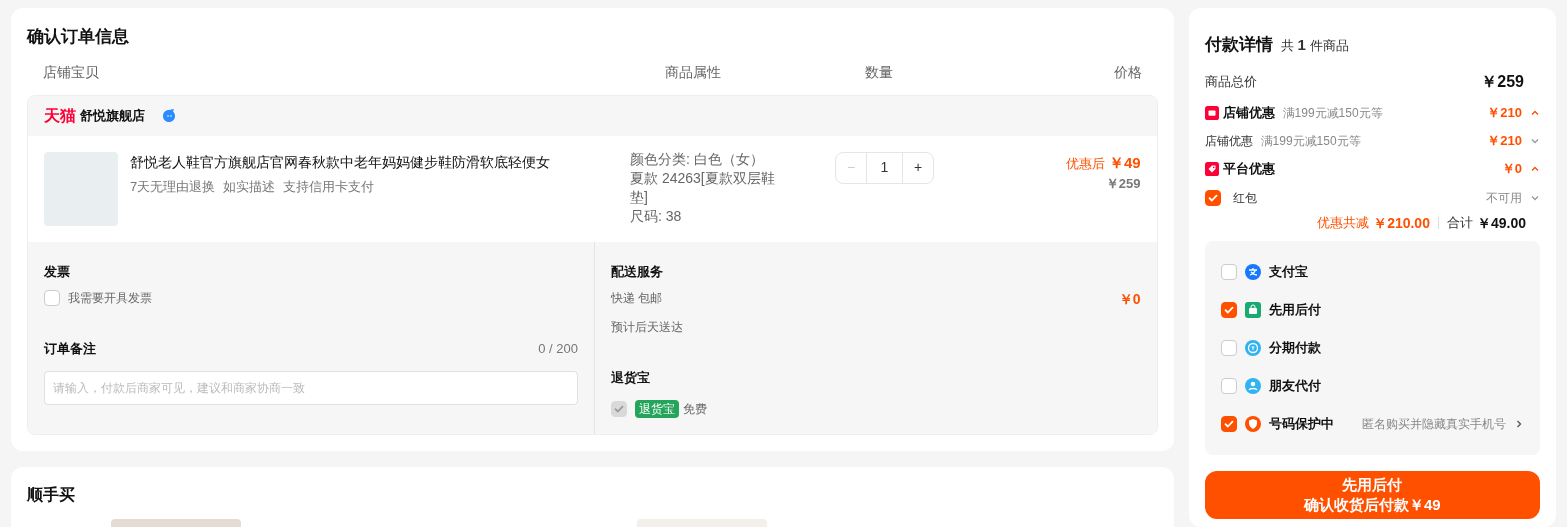 This screenshot has width=1567, height=527. Describe the element at coordinates (631, 378) in the screenshot. I see `section-label: 退货宝` at that location.